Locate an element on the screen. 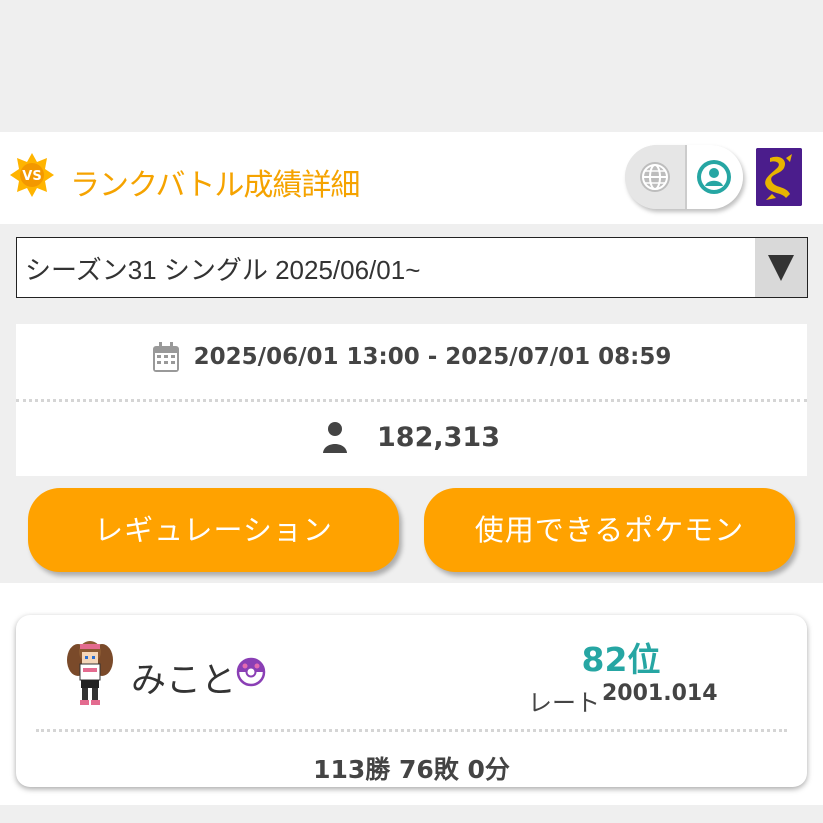  vs-badge-text: VS is located at coordinates (31, 176).